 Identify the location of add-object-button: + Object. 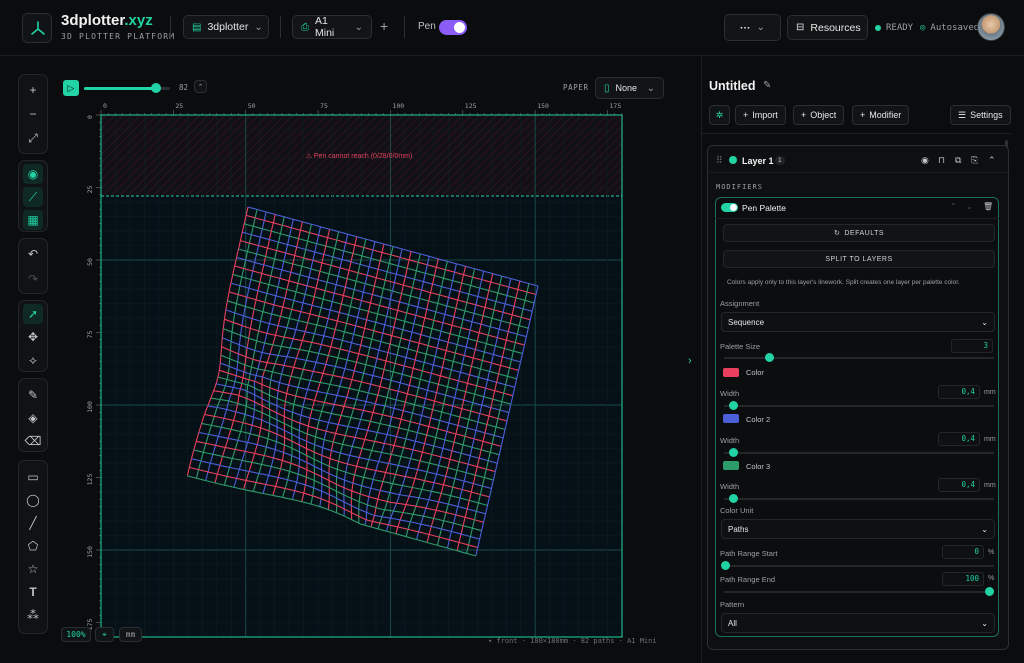
(819, 115).